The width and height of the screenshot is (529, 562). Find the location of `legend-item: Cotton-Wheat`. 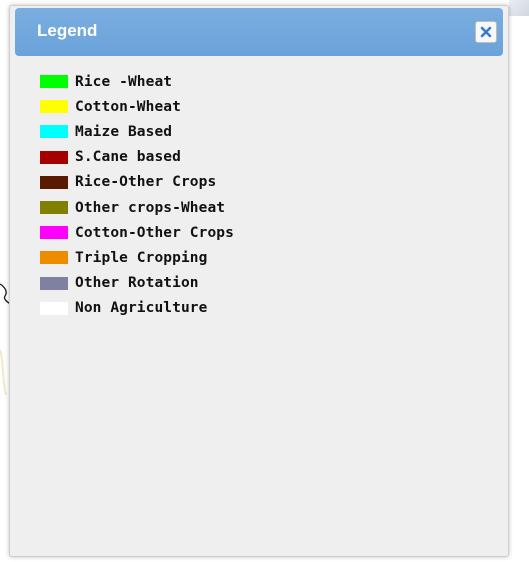

legend-item: Cotton-Wheat is located at coordinates (137, 106).